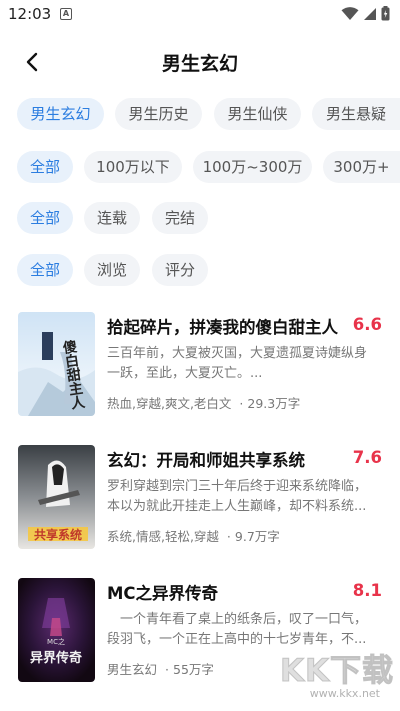  What do you see at coordinates (163, 536) in the screenshot?
I see `book-tags: 系统,情感,轻松,穿越` at bounding box center [163, 536].